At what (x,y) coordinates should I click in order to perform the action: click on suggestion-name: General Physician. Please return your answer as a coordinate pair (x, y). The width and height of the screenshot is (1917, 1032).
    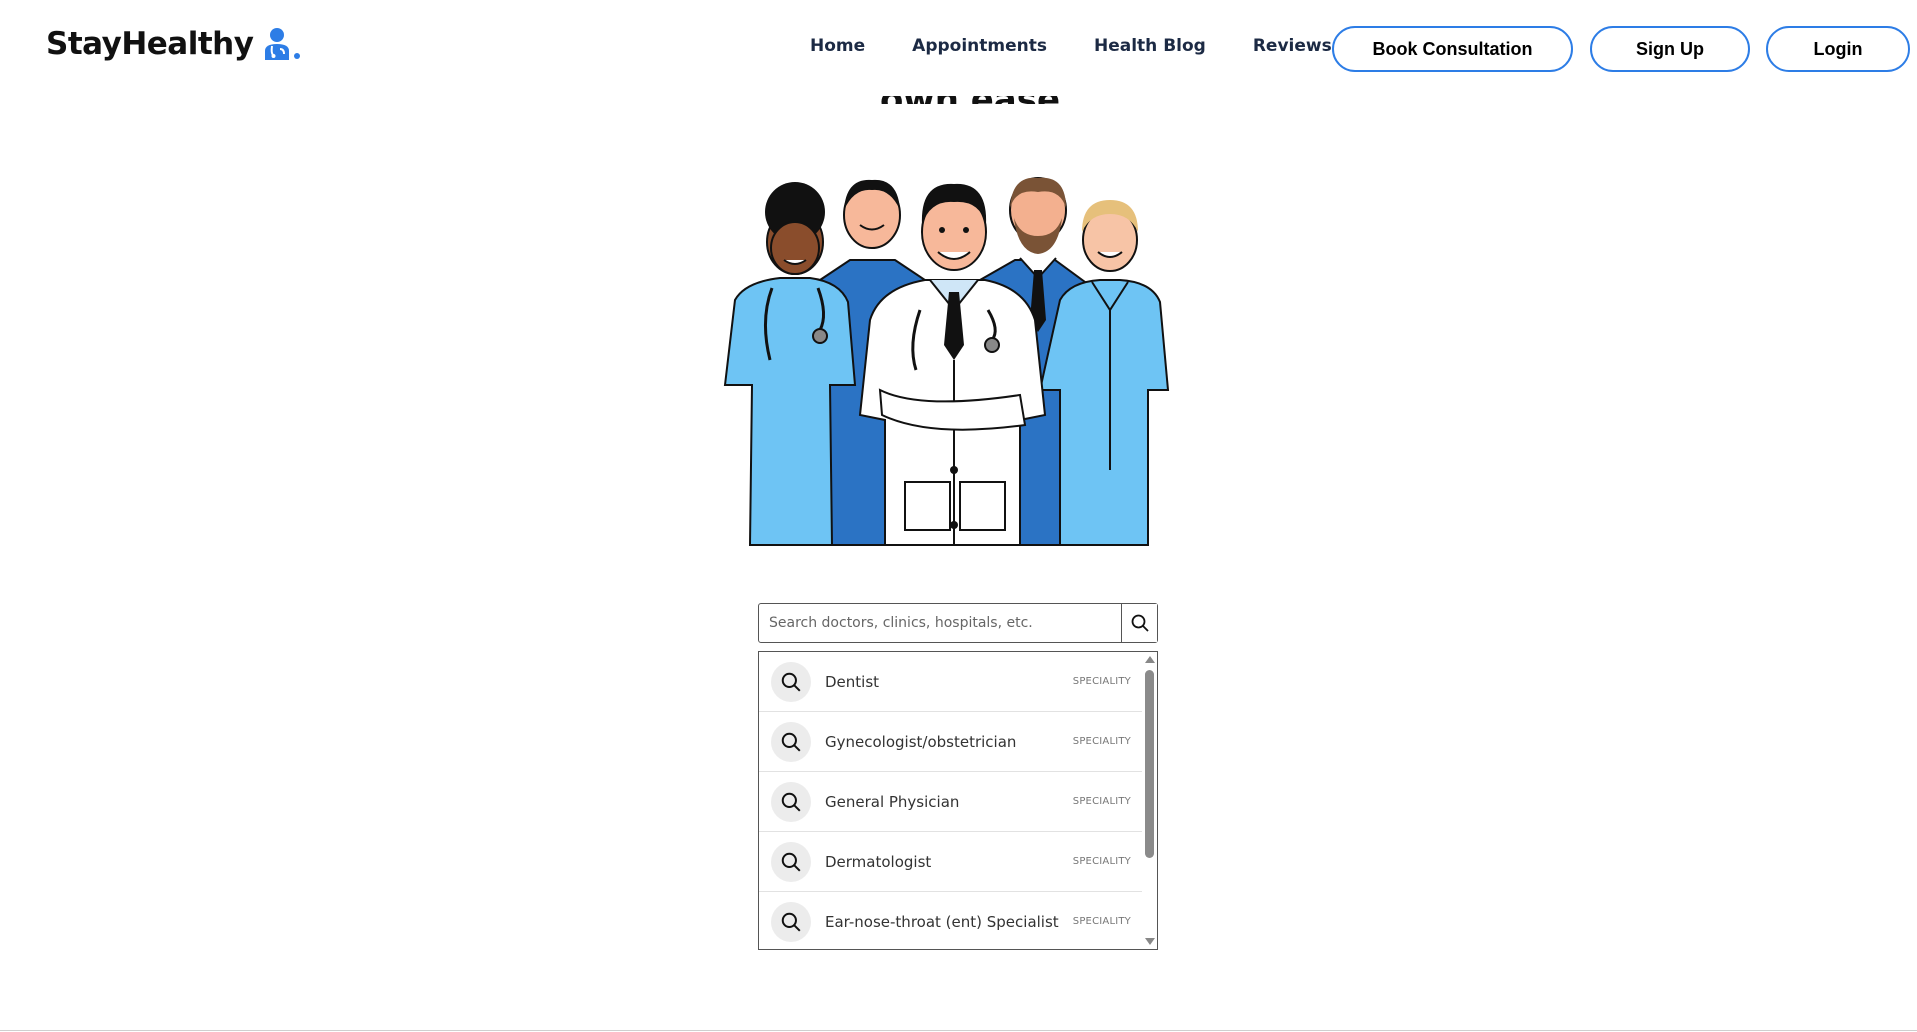
    Looking at the image, I should click on (892, 801).